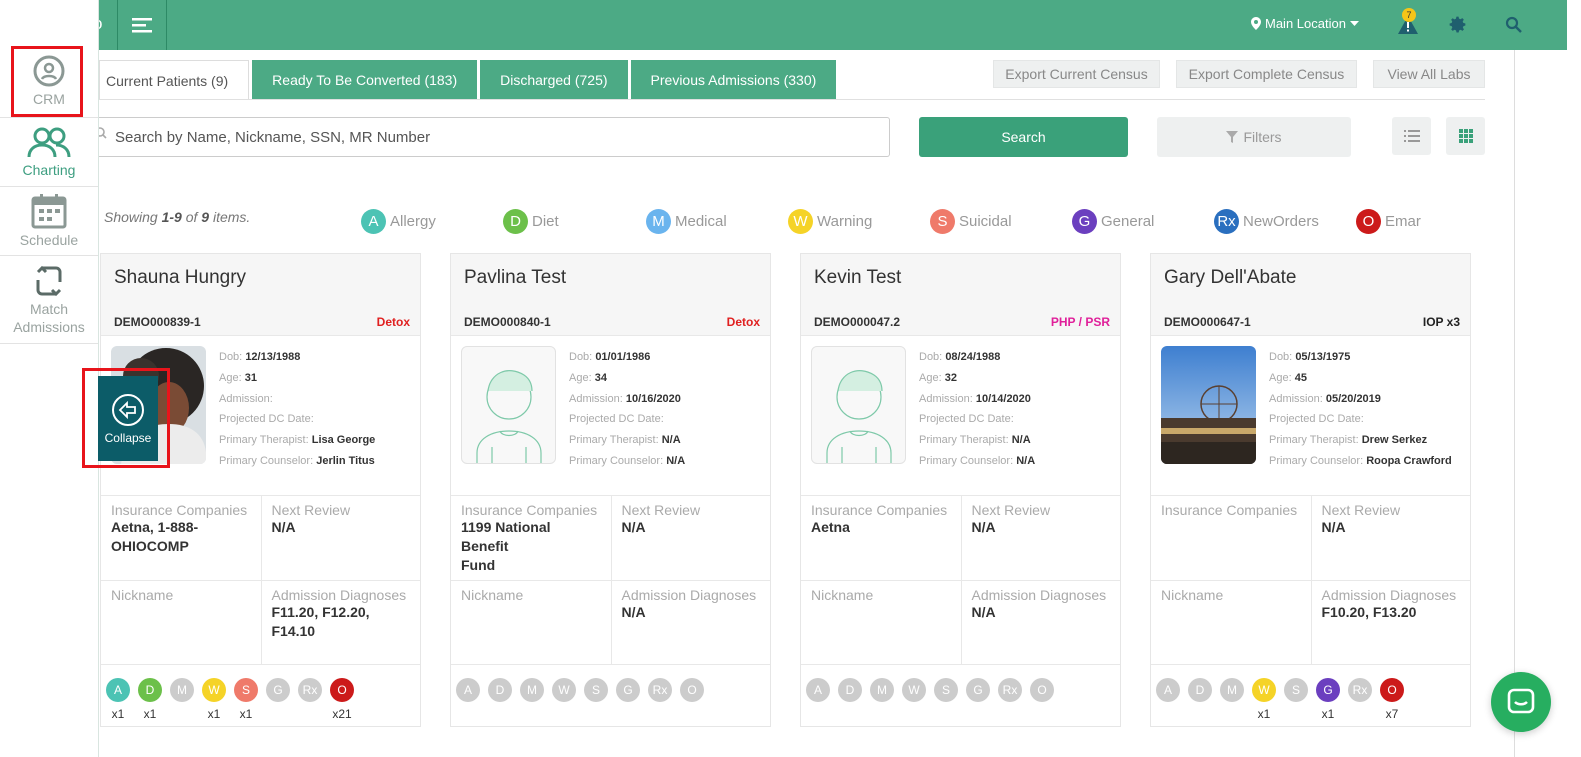  What do you see at coordinates (266, 419) in the screenshot?
I see `projected-dc-row: Projected DC Date:` at bounding box center [266, 419].